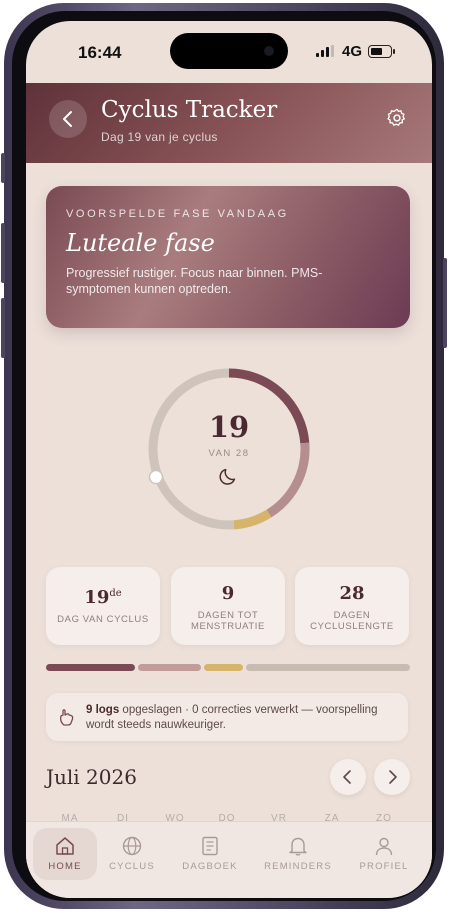 This screenshot has width=450, height=913. I want to click on moon-icon, so click(227, 476).